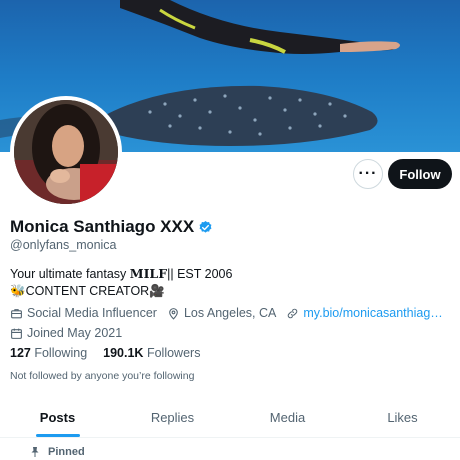  I want to click on bio-line-2: 🐝CONTENT CREATOR🎥, so click(121, 291).